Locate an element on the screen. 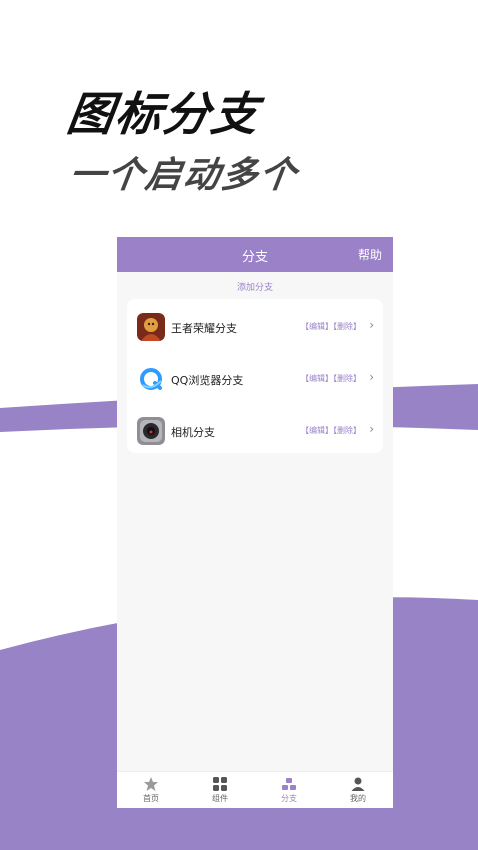 This screenshot has width=478, height=850. help-button: 帮助 is located at coordinates (370, 254).